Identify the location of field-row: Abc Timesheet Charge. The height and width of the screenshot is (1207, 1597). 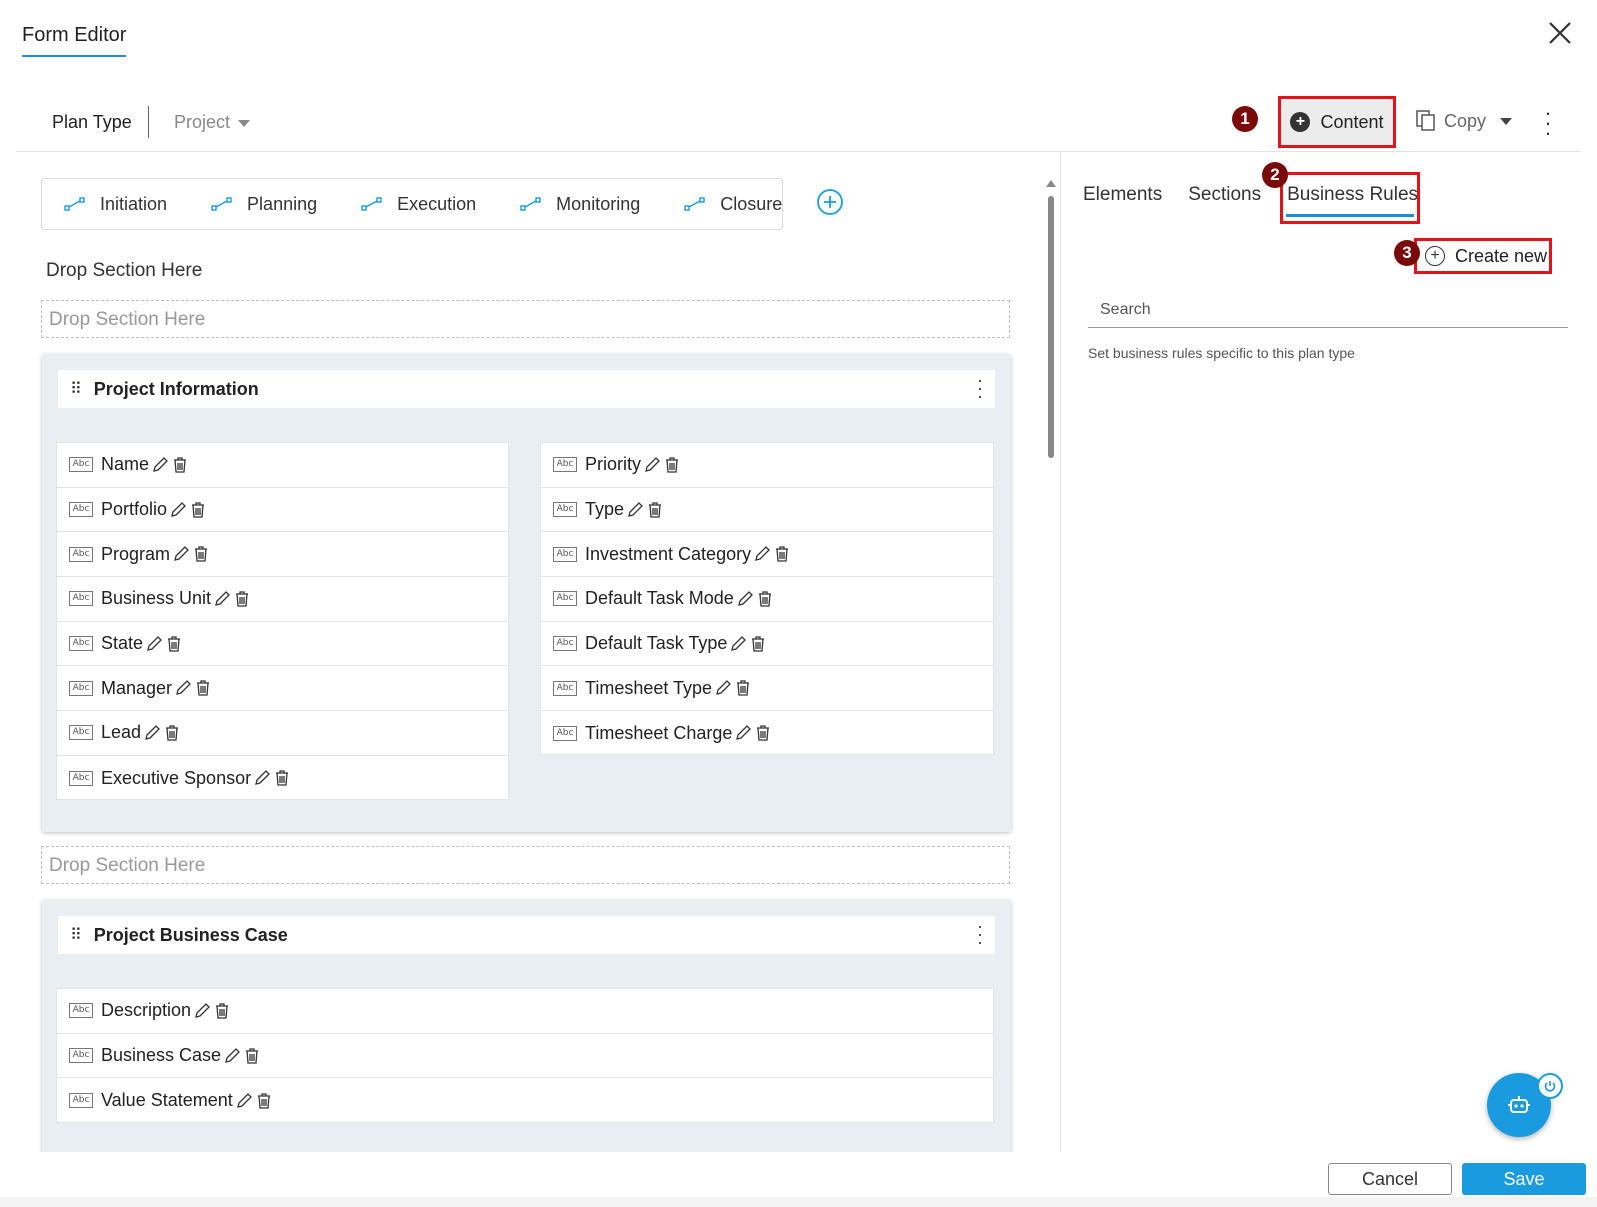
(767, 733).